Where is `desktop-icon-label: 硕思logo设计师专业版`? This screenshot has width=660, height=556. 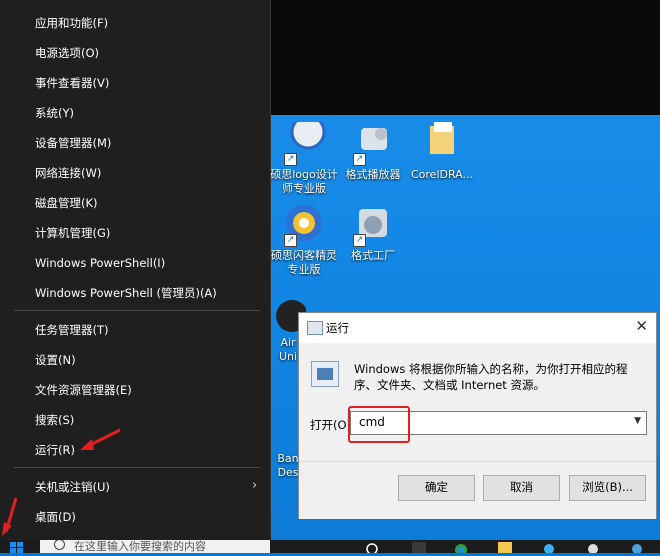 desktop-icon-label: 硕思logo设计师专业版 is located at coordinates (304, 181).